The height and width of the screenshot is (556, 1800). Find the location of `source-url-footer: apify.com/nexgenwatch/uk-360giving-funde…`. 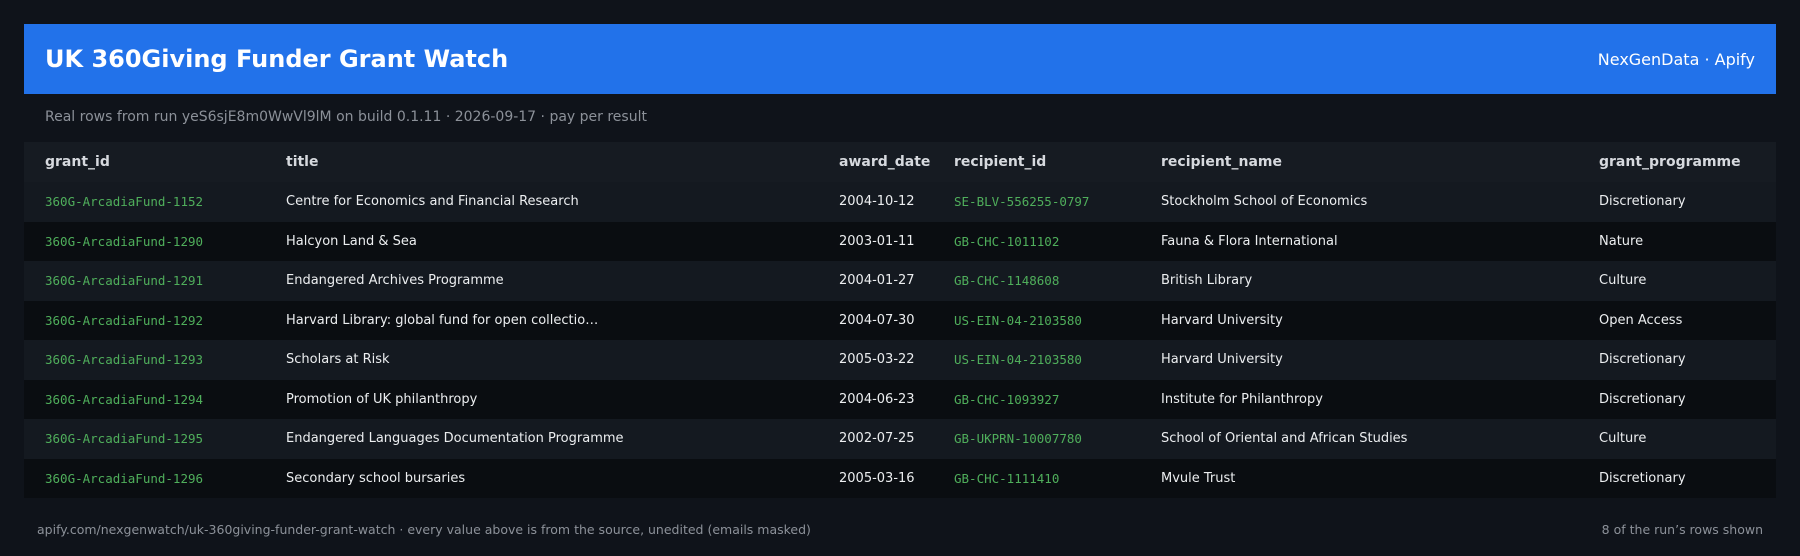

source-url-footer: apify.com/nexgenwatch/uk-360giving-funde… is located at coordinates (424, 529).